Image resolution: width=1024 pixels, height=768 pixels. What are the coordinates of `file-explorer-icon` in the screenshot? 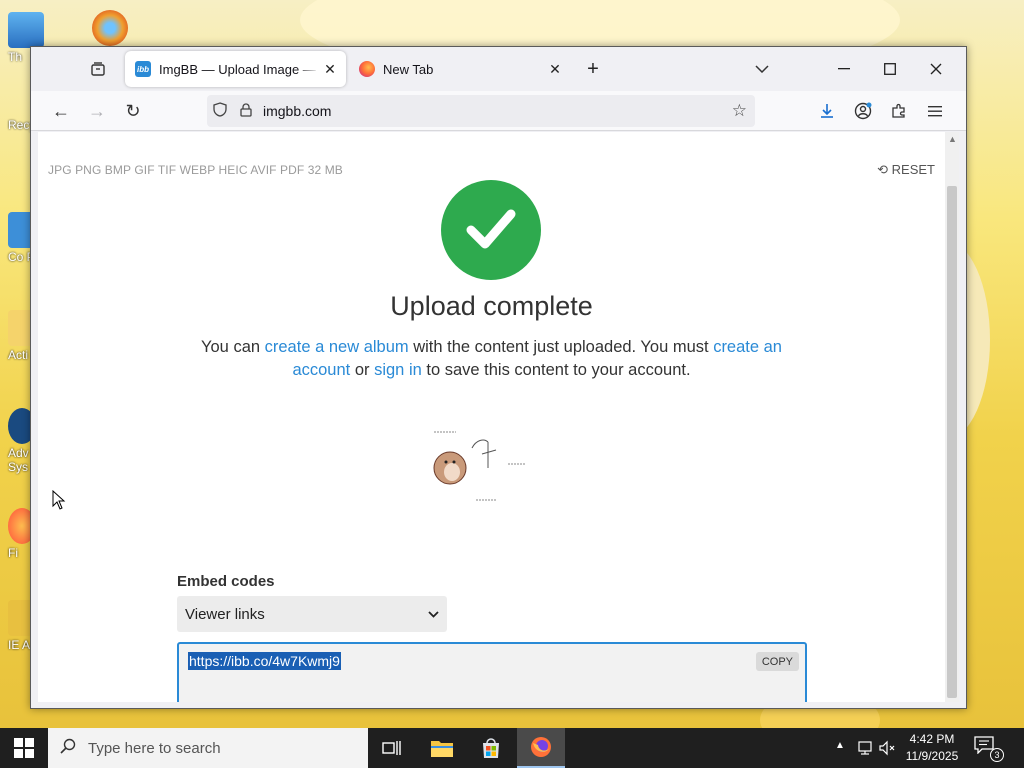 It's located at (442, 748).